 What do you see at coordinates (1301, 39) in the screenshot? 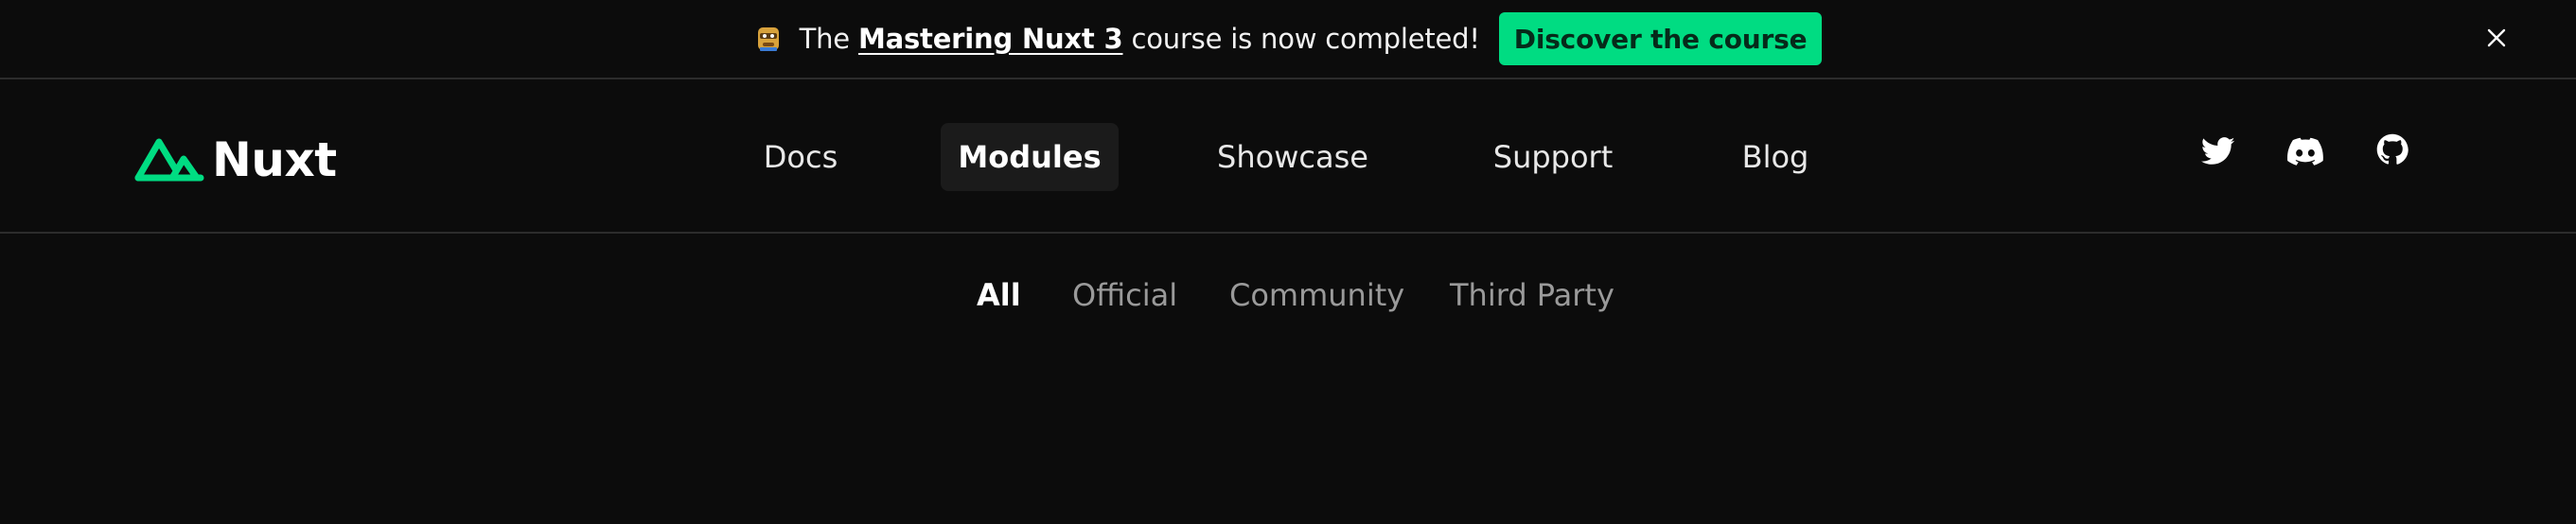
I see `announcement-text-after: course is now completed!` at bounding box center [1301, 39].